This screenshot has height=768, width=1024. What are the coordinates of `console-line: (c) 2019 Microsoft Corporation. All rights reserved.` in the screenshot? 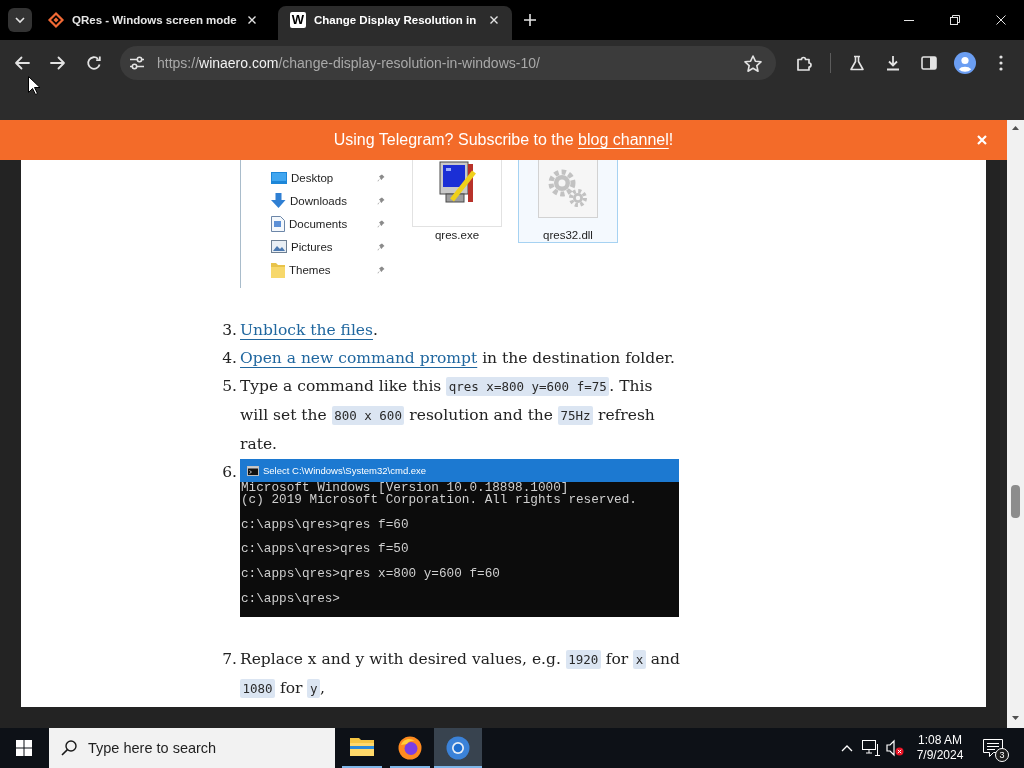 It's located at (439, 500).